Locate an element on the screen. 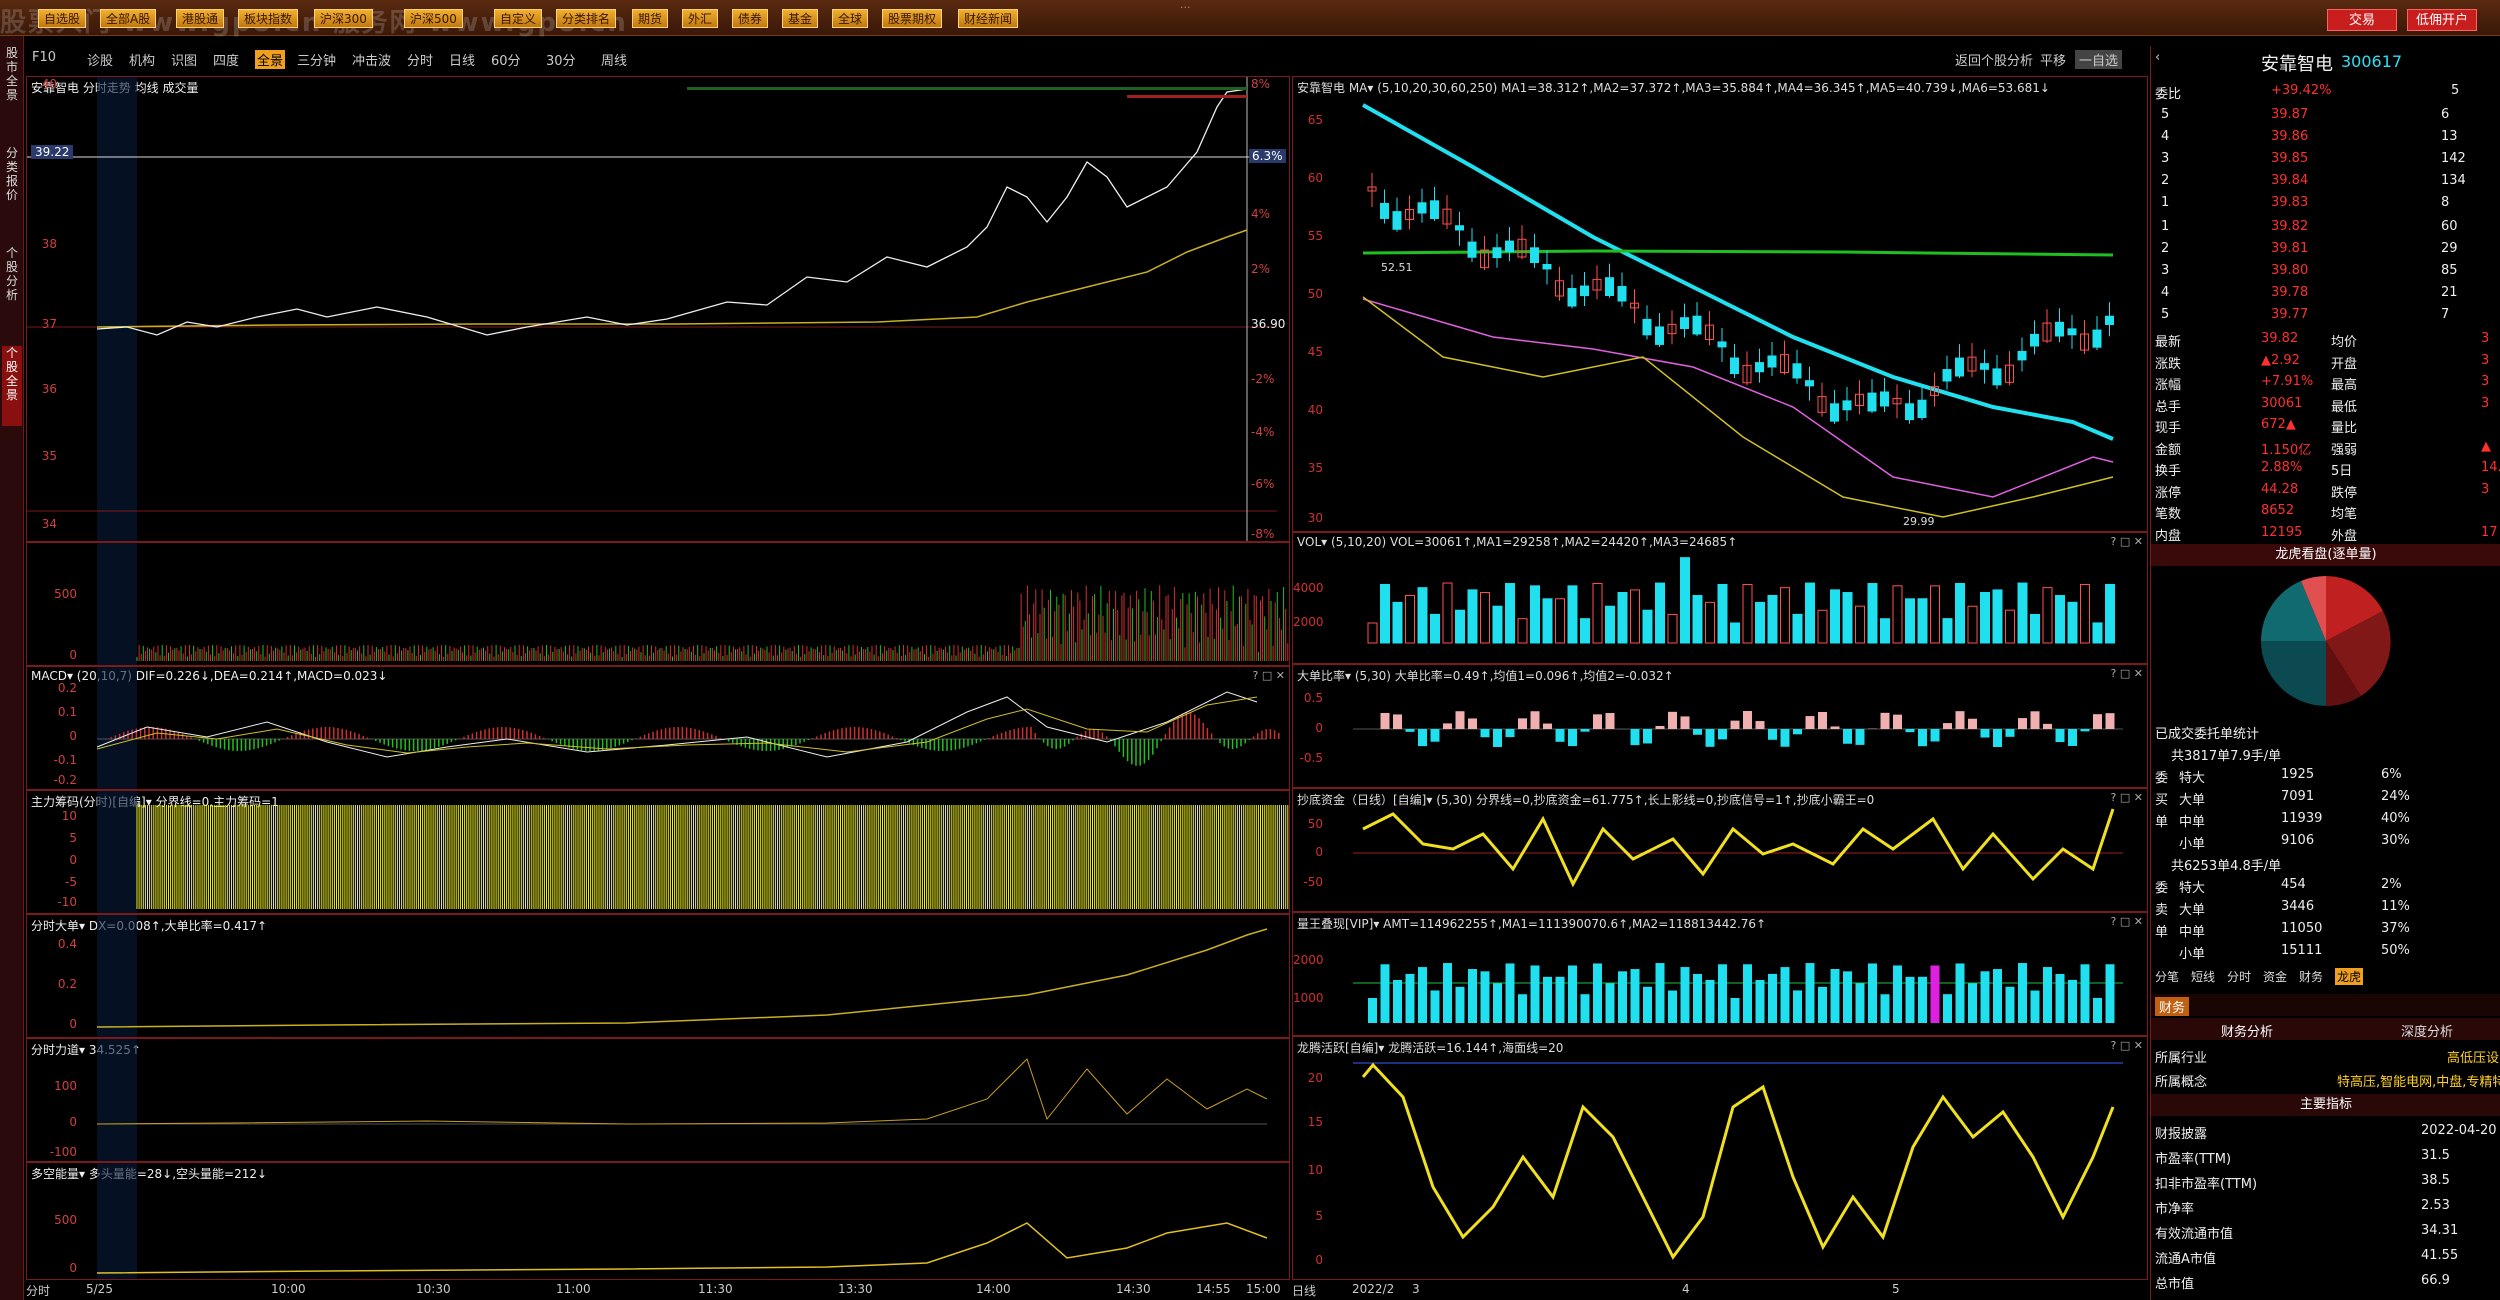 This screenshot has height=1300, width=2500. ratio-tick: 0 is located at coordinates (1319, 728).